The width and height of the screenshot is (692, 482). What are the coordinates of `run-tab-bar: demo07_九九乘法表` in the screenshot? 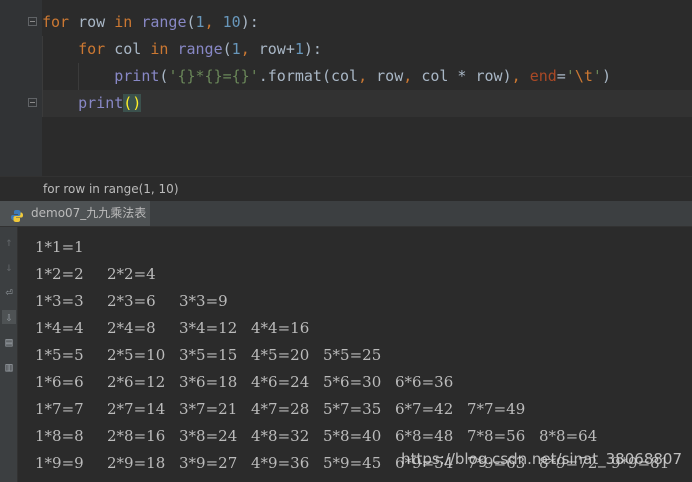 It's located at (346, 214).